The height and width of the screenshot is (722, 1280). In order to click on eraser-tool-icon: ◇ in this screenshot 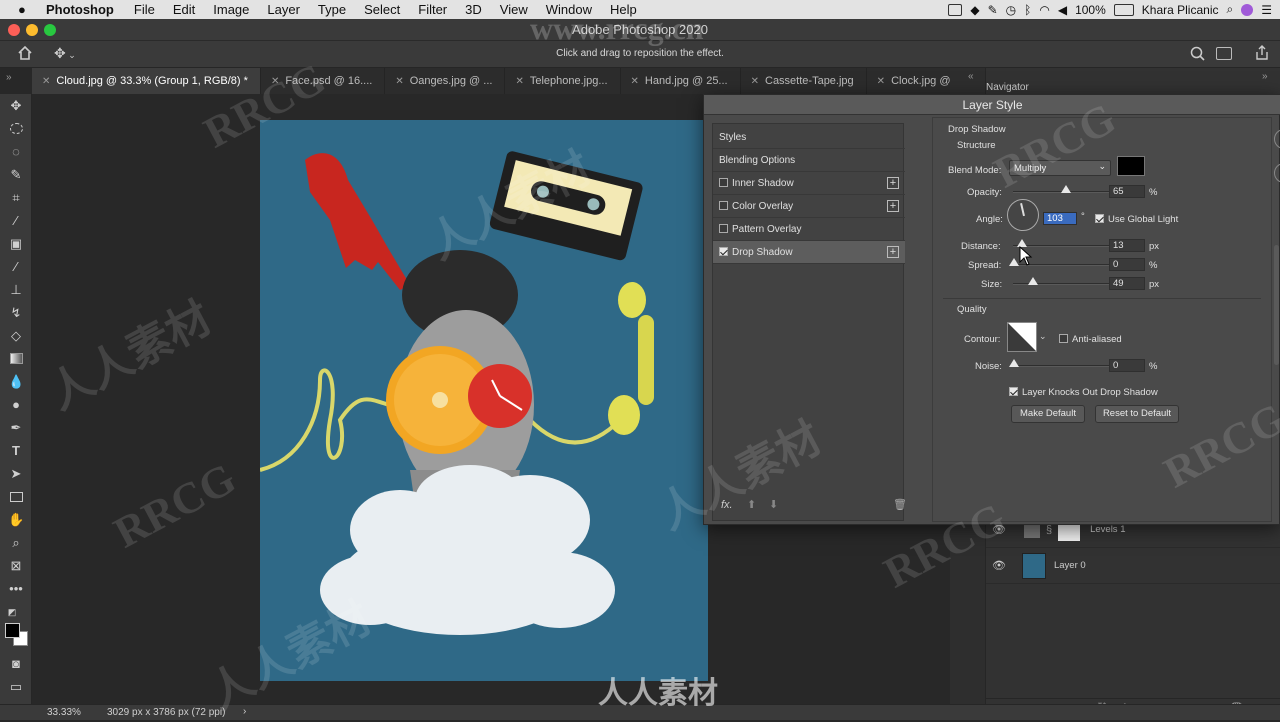, I will do `click(16, 336)`.